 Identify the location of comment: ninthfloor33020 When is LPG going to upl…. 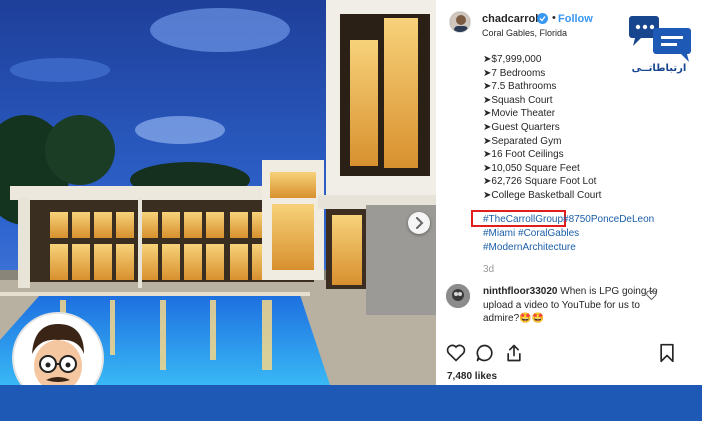
(570, 305).